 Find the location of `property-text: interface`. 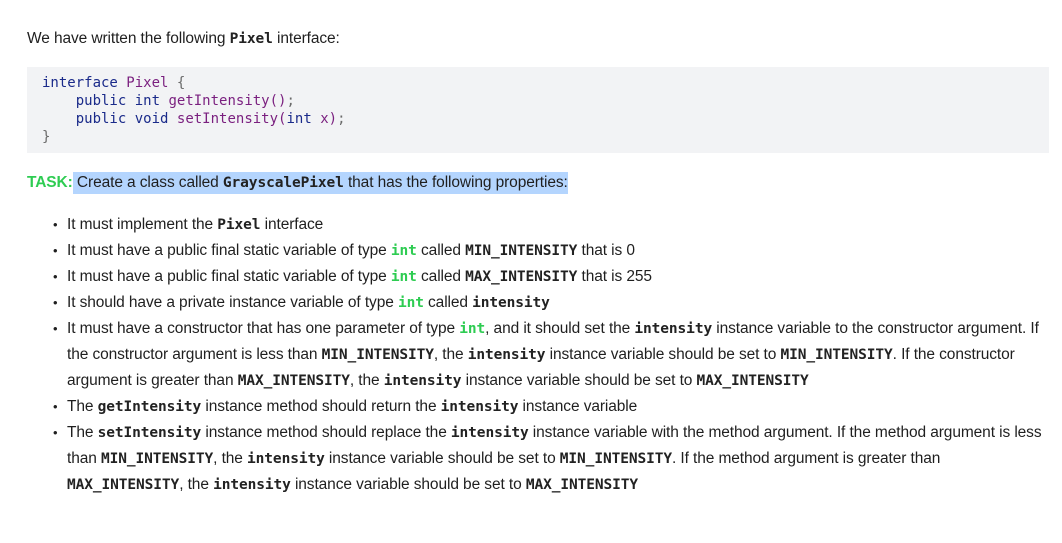

property-text: interface is located at coordinates (292, 224).